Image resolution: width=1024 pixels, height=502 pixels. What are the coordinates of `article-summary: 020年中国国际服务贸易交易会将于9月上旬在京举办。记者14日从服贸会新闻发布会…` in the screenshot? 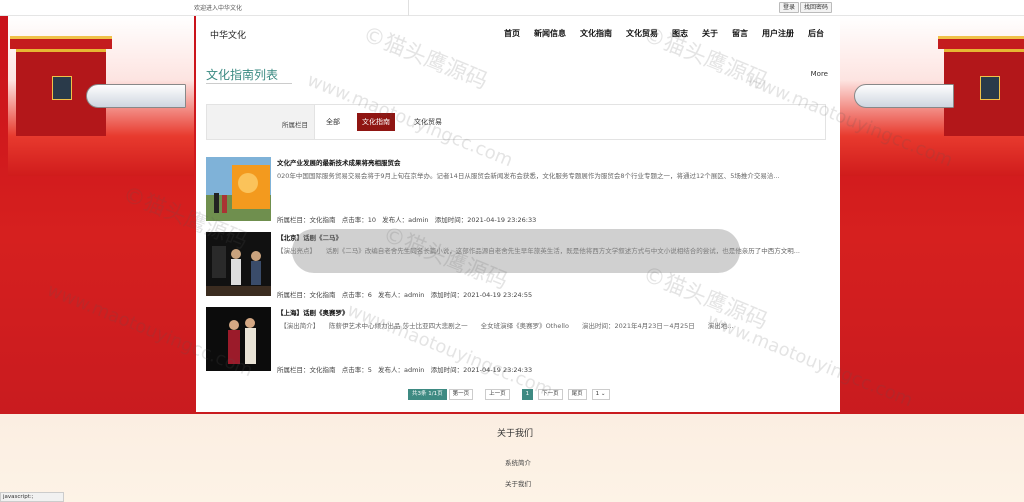 It's located at (528, 176).